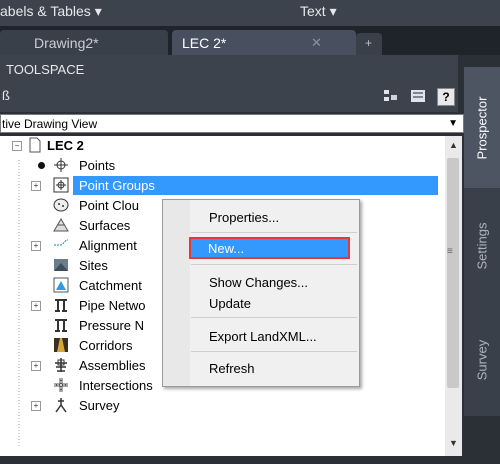 The image size is (500, 464). What do you see at coordinates (108, 245) in the screenshot?
I see `tree-item-label: Alignment` at bounding box center [108, 245].